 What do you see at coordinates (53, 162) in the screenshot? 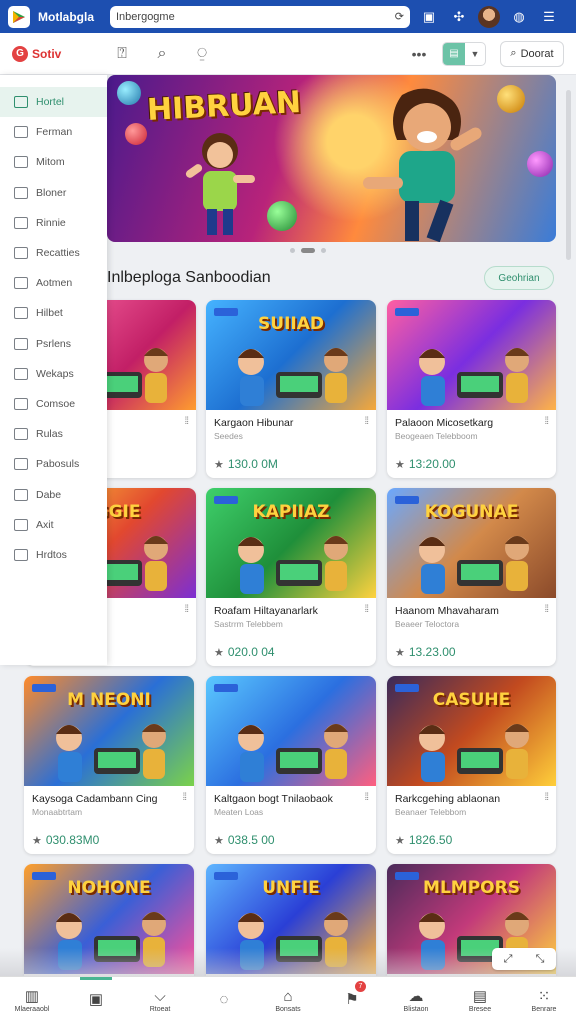
I see `sidebar-item: Mitom` at bounding box center [53, 162].